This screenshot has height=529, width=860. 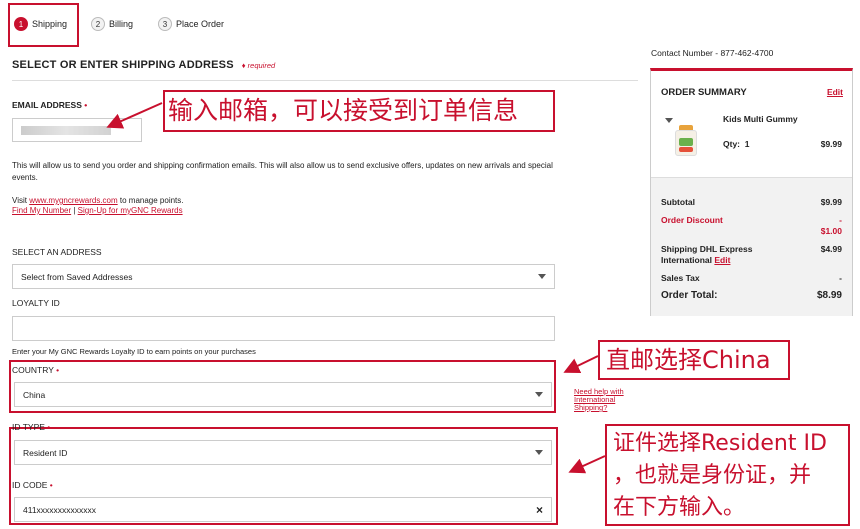 What do you see at coordinates (134, 115) in the screenshot?
I see `arrow-email` at bounding box center [134, 115].